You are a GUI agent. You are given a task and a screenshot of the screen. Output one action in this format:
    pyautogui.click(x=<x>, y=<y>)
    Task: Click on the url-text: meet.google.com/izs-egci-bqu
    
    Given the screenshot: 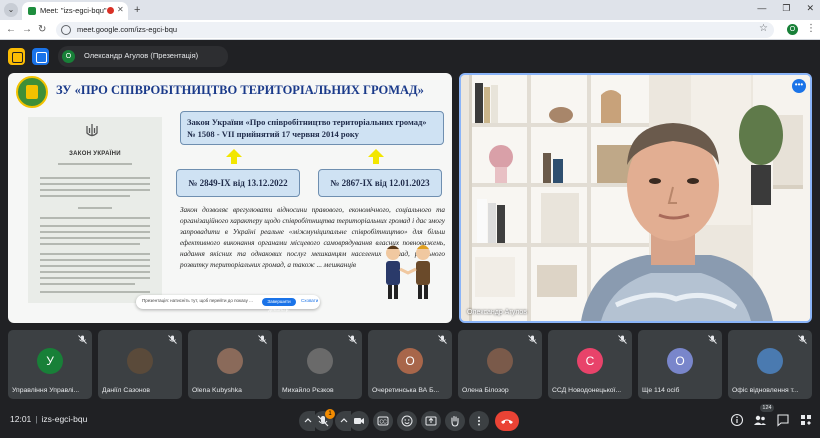 What is the action you would take?
    pyautogui.click(x=127, y=29)
    